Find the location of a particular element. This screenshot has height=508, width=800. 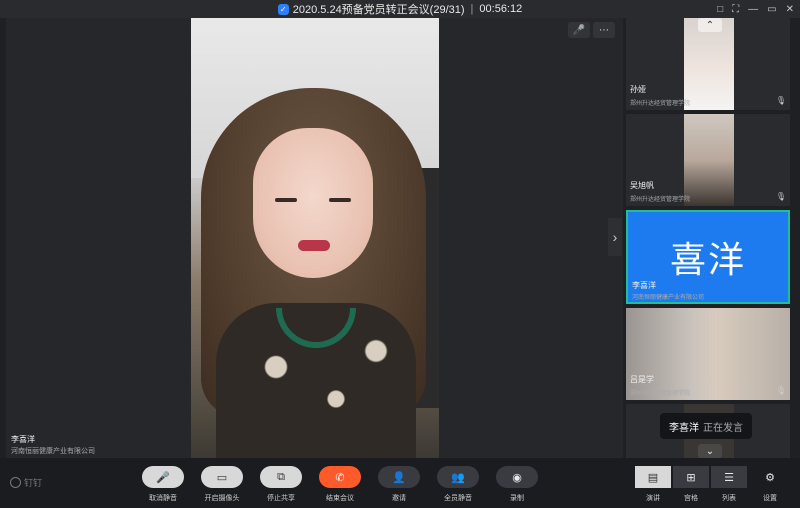

grid-view-label: 宫格 is located at coordinates (691, 498).